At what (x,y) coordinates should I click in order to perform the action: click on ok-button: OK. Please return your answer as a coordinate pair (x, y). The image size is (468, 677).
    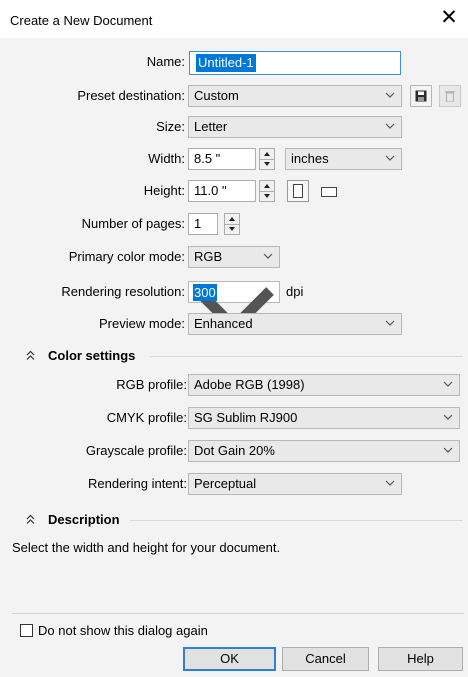
    Looking at the image, I should click on (229, 659).